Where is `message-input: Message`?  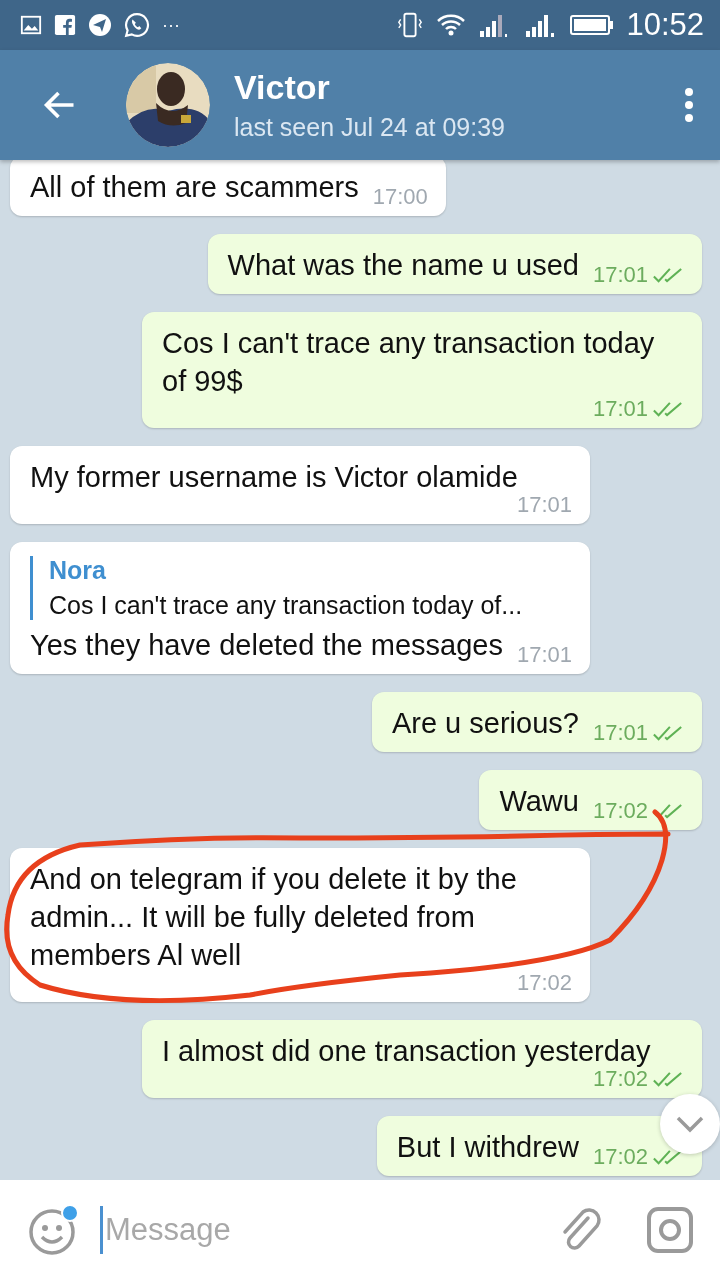
message-input: Message is located at coordinates (319, 1230).